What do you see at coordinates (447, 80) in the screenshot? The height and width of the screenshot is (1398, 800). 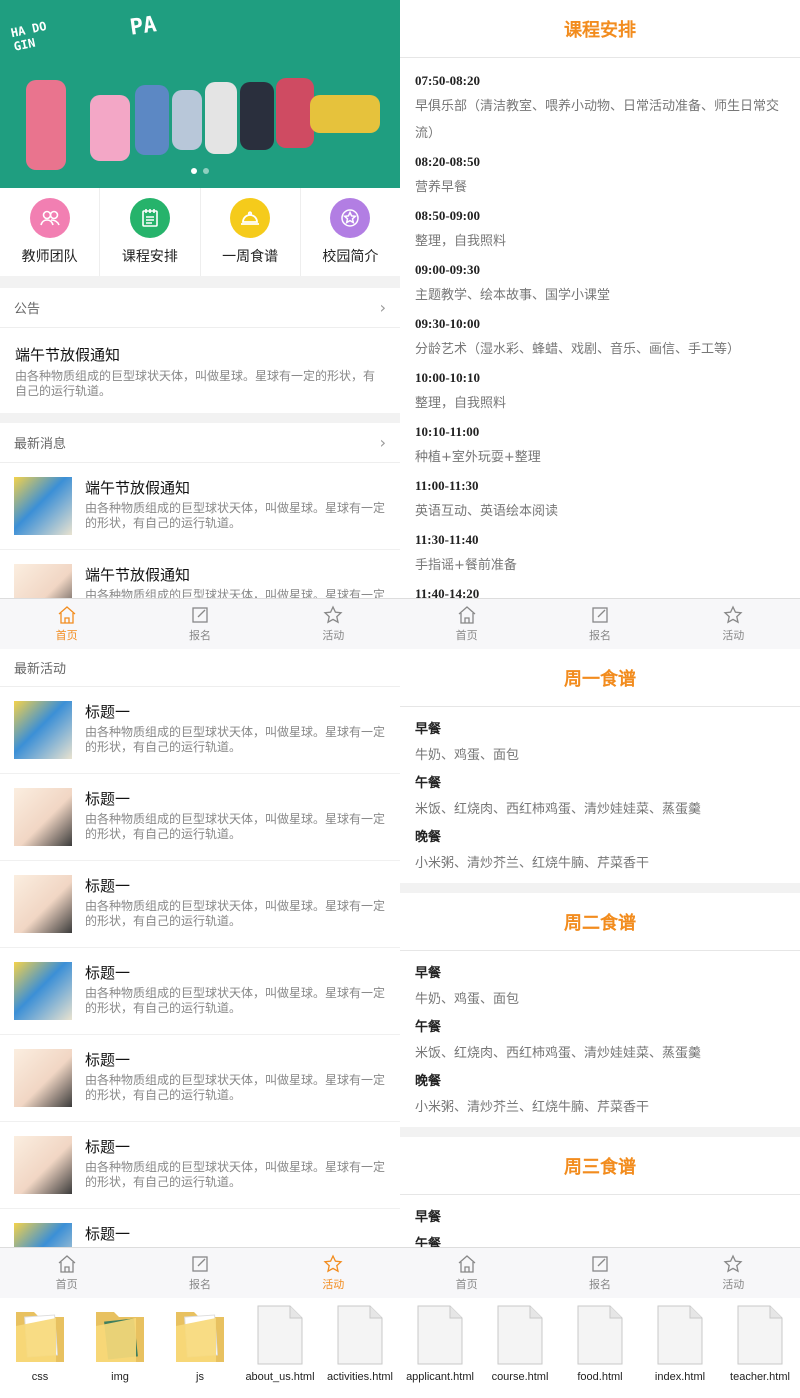 I see `schedule-time: 07:50-08:20` at bounding box center [447, 80].